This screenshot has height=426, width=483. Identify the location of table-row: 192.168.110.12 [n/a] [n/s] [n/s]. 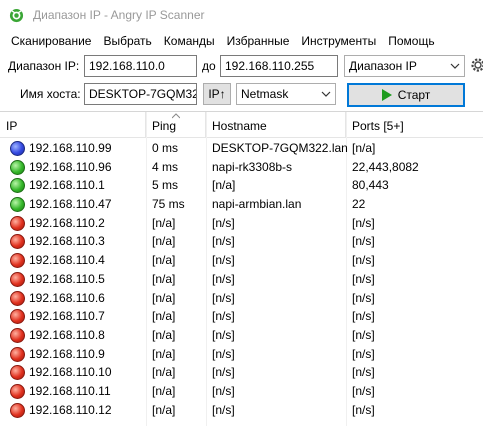
(241, 410).